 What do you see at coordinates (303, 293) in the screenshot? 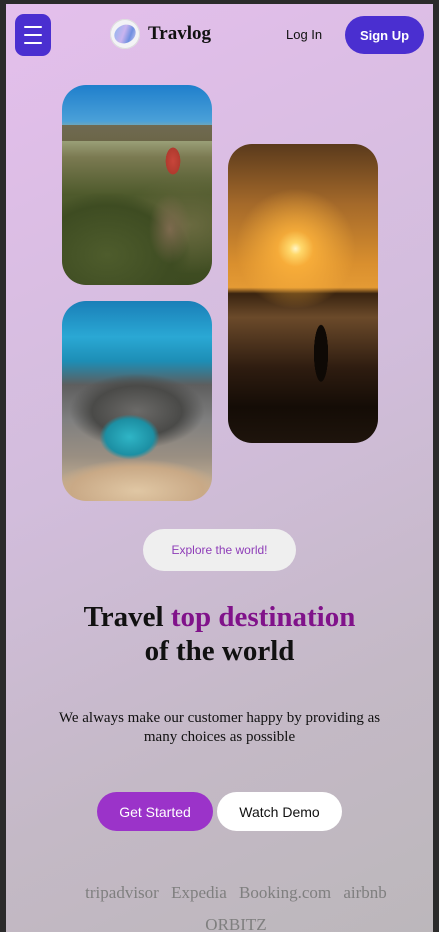
I see `hero-photo-sunset-surfer` at bounding box center [303, 293].